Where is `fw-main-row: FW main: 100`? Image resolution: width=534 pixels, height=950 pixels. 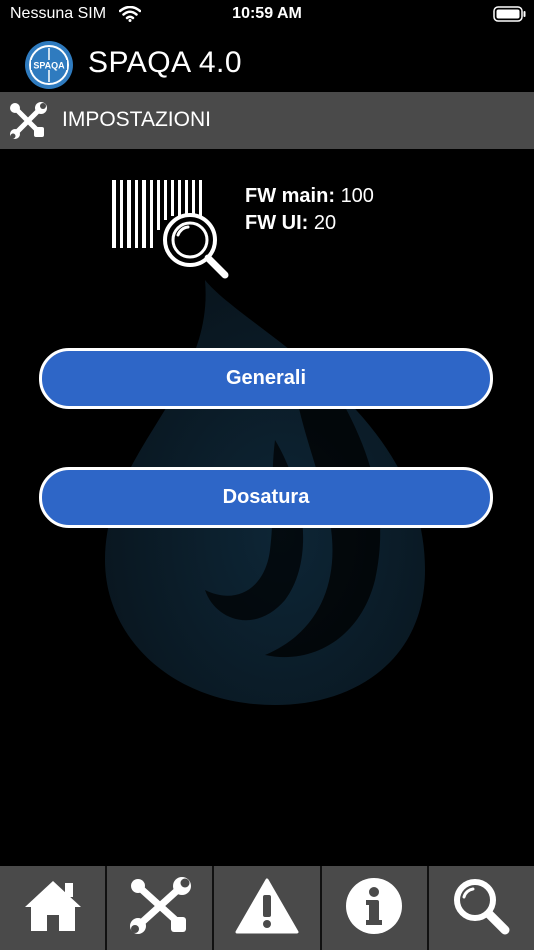 fw-main-row: FW main: 100 is located at coordinates (309, 196).